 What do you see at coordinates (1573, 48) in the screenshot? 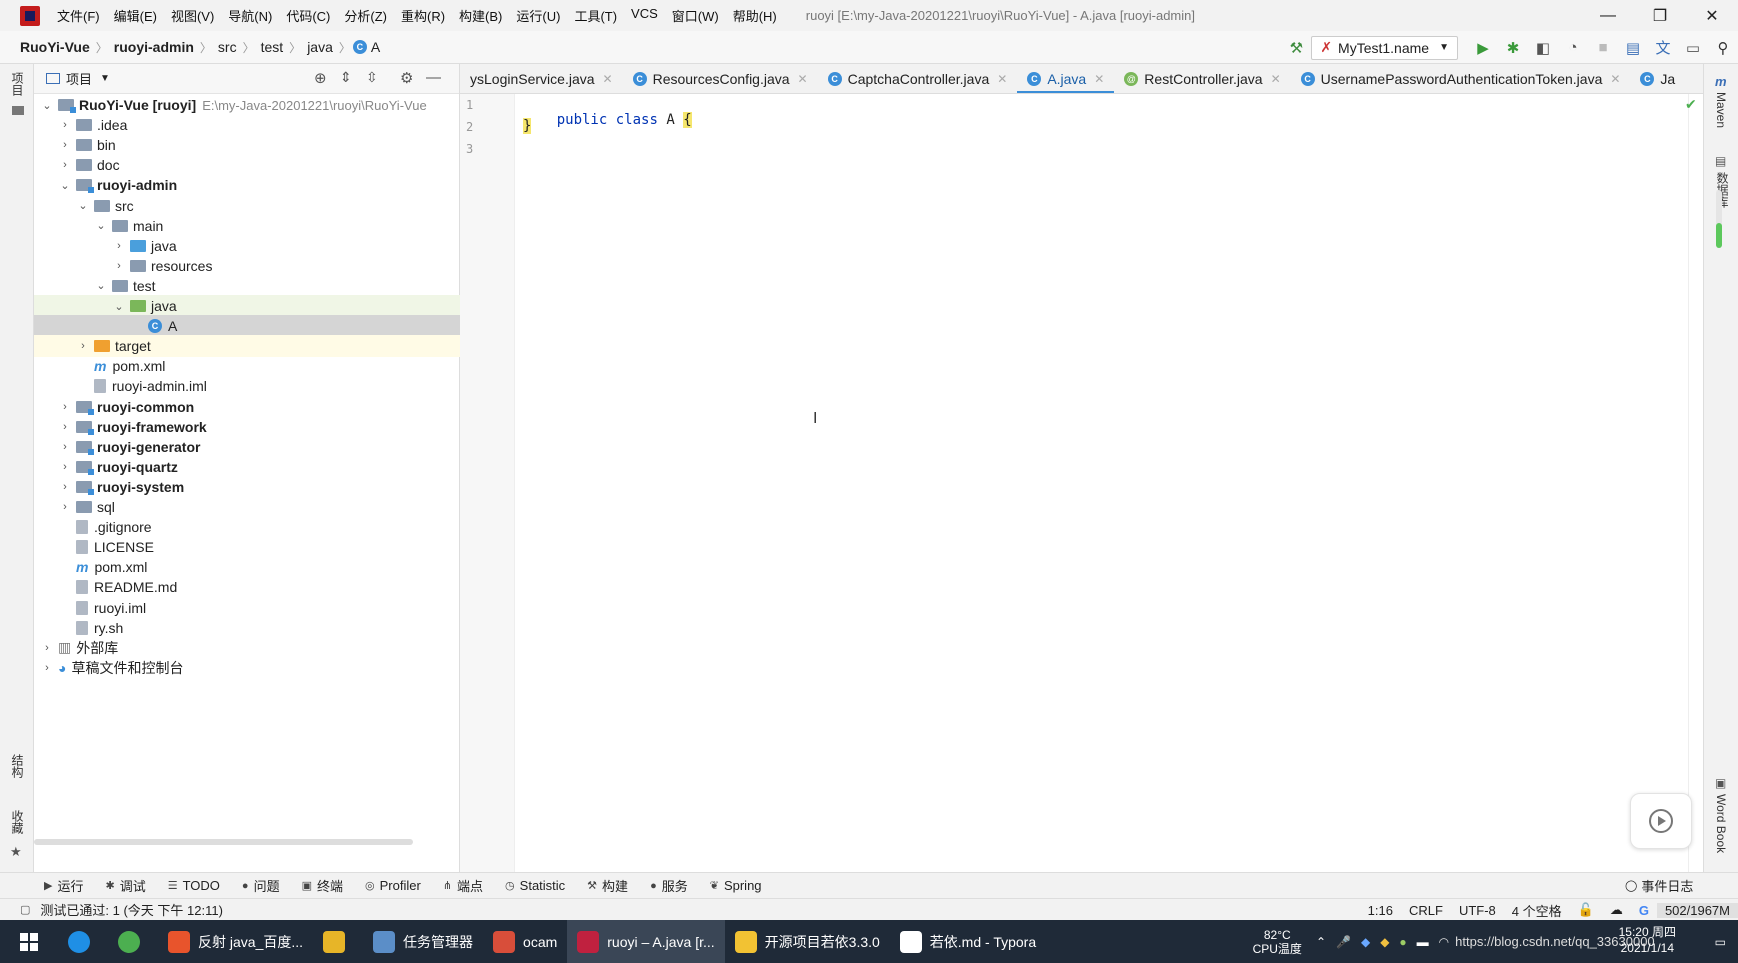
I see `profile-icon: ◔` at bounding box center [1573, 48].